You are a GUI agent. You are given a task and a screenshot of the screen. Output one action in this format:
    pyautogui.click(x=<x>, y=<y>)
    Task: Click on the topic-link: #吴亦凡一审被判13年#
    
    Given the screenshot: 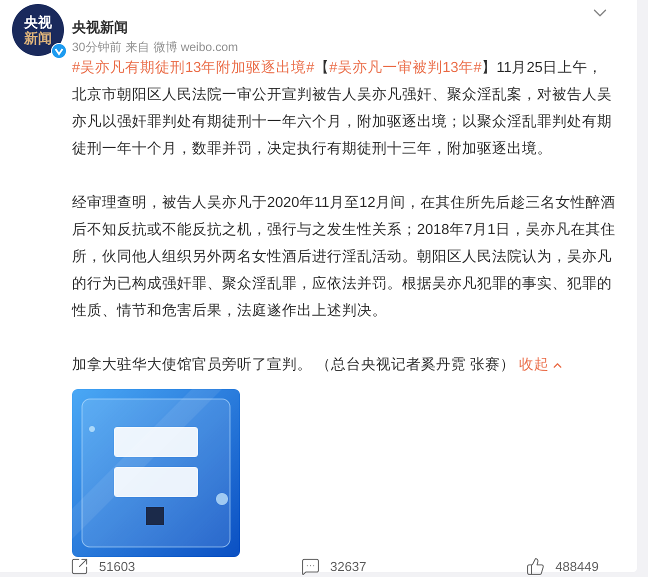 What is the action you would take?
    pyautogui.click(x=405, y=68)
    